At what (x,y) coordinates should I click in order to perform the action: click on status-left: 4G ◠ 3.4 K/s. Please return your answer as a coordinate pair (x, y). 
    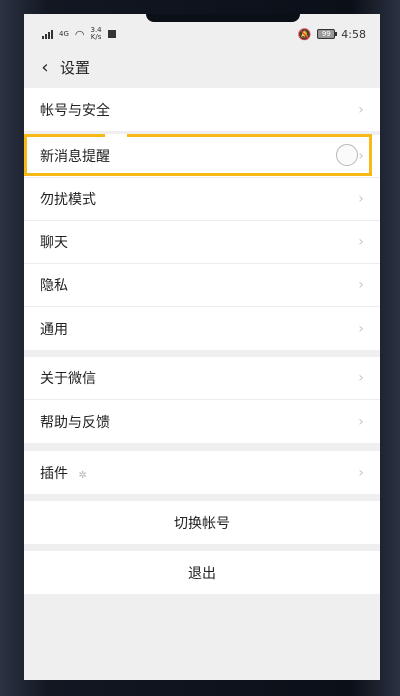
    Looking at the image, I should click on (79, 34).